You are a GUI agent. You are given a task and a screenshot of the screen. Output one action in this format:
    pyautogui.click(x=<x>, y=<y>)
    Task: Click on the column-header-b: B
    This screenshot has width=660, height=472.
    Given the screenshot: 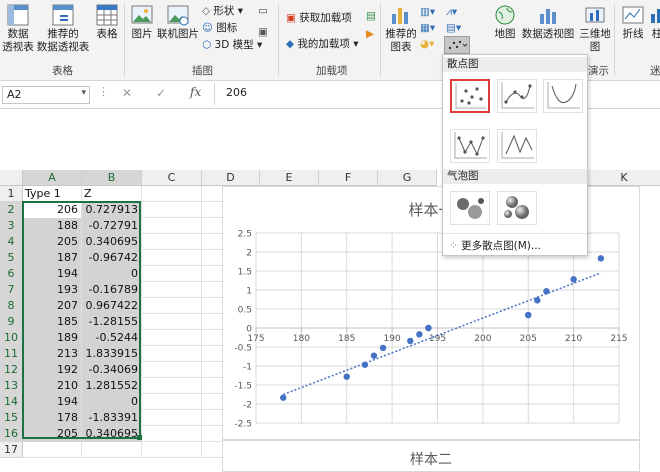 What is the action you would take?
    pyautogui.click(x=112, y=178)
    